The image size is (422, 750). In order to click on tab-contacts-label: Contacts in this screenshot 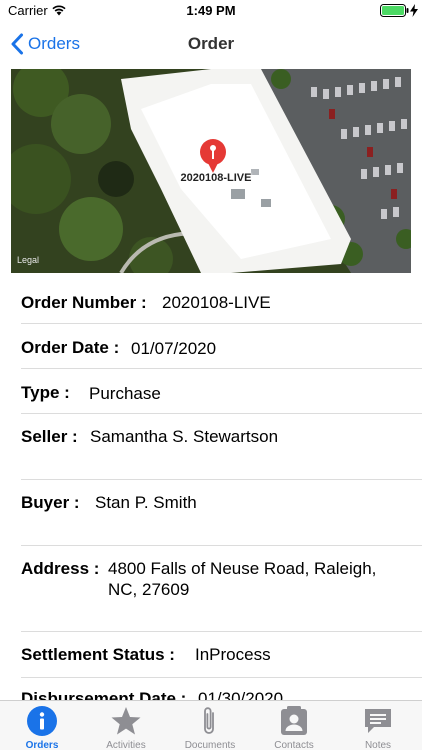, I will do `click(294, 745)`.